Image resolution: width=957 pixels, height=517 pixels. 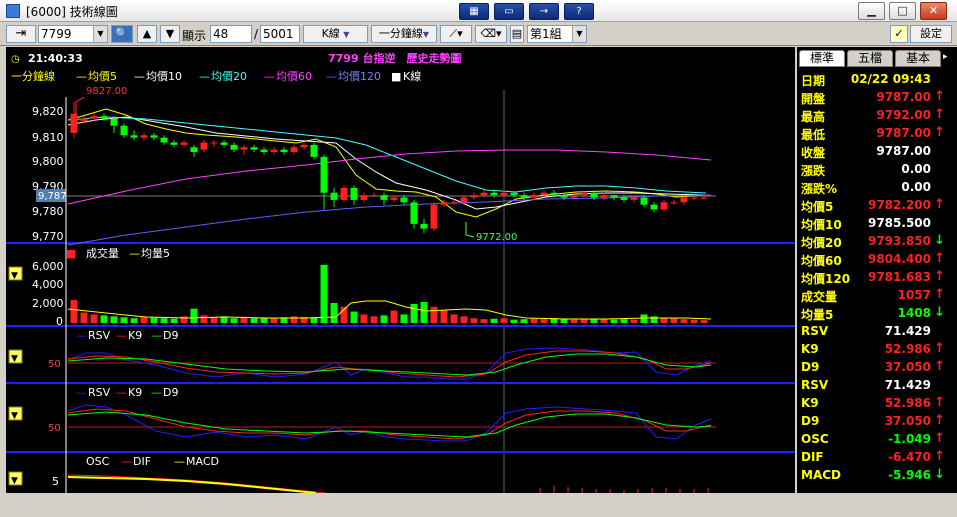 What do you see at coordinates (134, 253) in the screenshot?
I see `volume-ma-dash: —` at bounding box center [134, 253].